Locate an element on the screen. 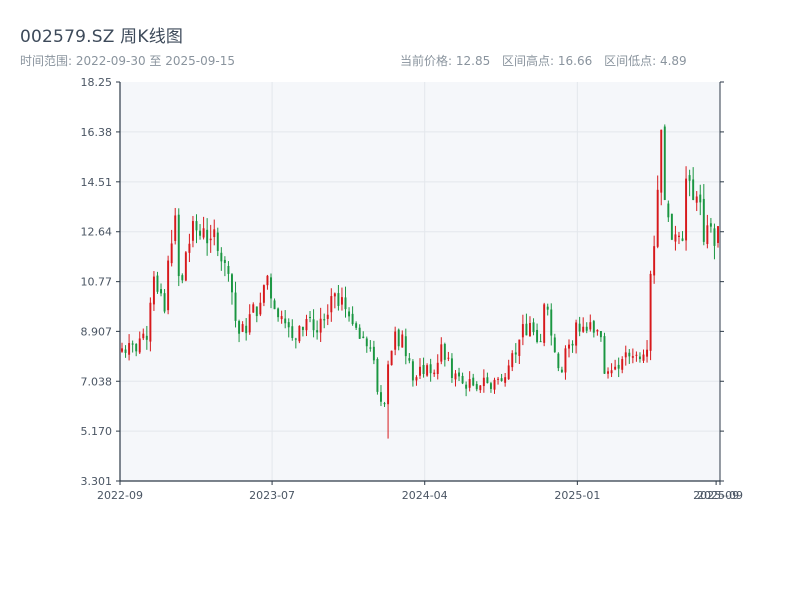  y-tick-label: 3.301 is located at coordinates (97, 481).